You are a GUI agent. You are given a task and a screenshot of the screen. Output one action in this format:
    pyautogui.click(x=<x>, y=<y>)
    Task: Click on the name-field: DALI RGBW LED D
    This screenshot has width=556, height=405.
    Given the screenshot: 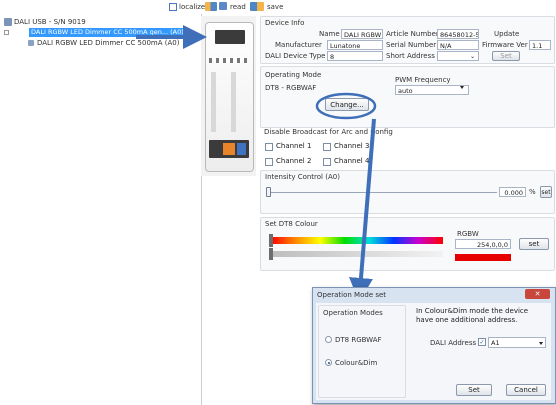 What is the action you would take?
    pyautogui.click(x=362, y=34)
    